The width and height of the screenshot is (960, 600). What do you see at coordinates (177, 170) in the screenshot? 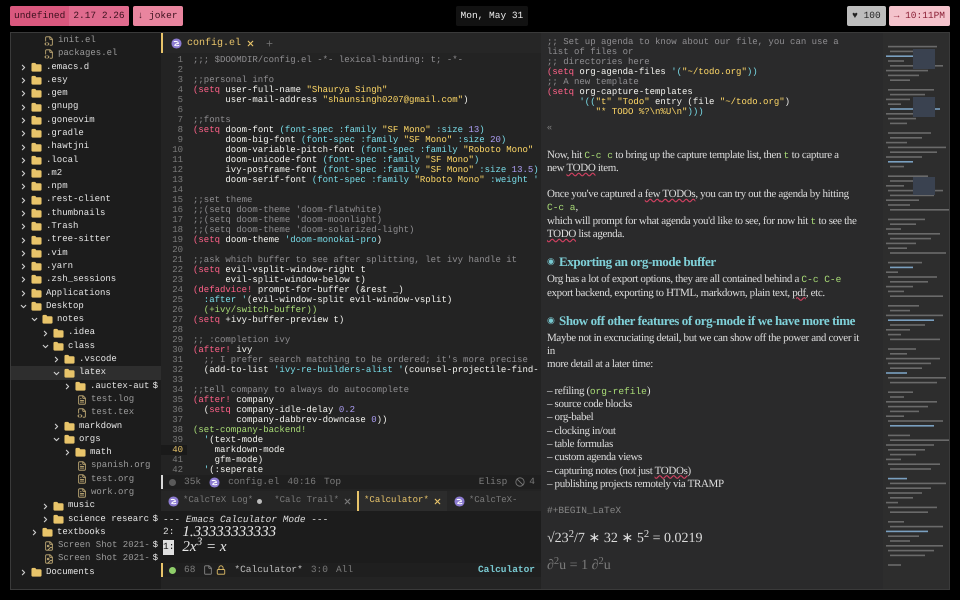
I see `line-number: 12` at bounding box center [177, 170].